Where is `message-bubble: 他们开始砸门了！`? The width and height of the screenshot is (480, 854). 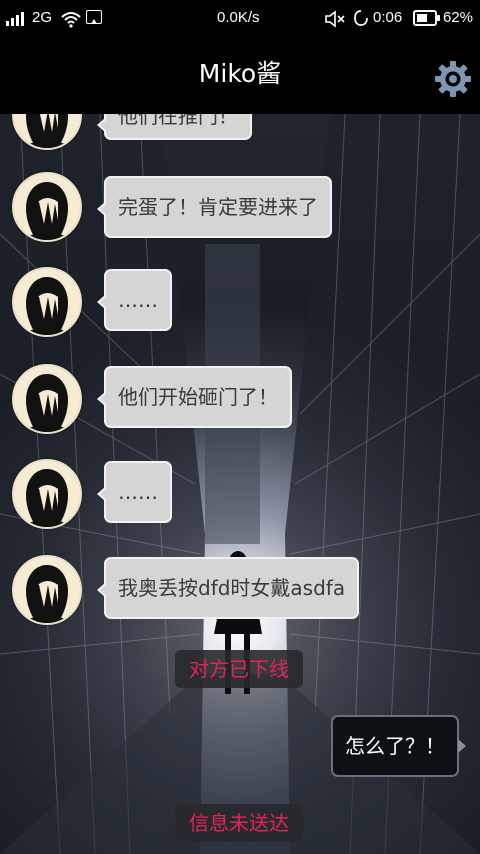 message-bubble: 他们开始砸门了！ is located at coordinates (194, 397).